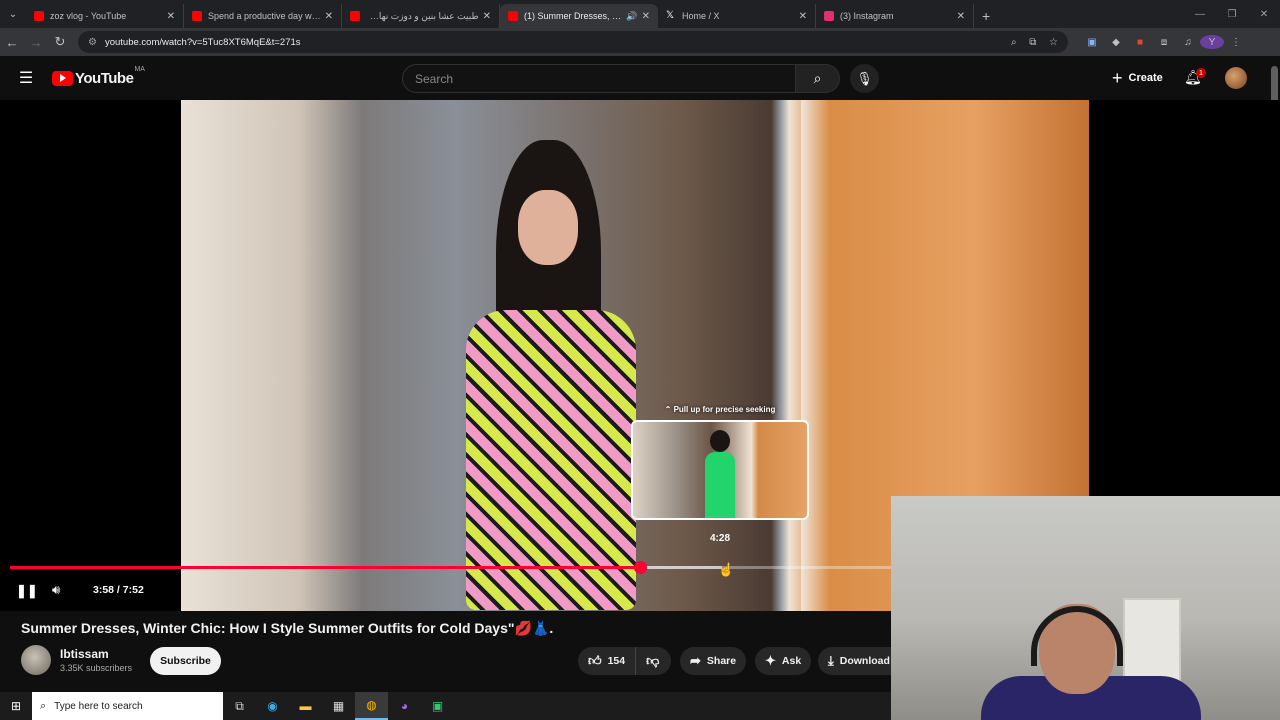 Image resolution: width=1280 pixels, height=720 pixels. Describe the element at coordinates (719, 538) in the screenshot. I see `hover-time: 4:28` at that location.